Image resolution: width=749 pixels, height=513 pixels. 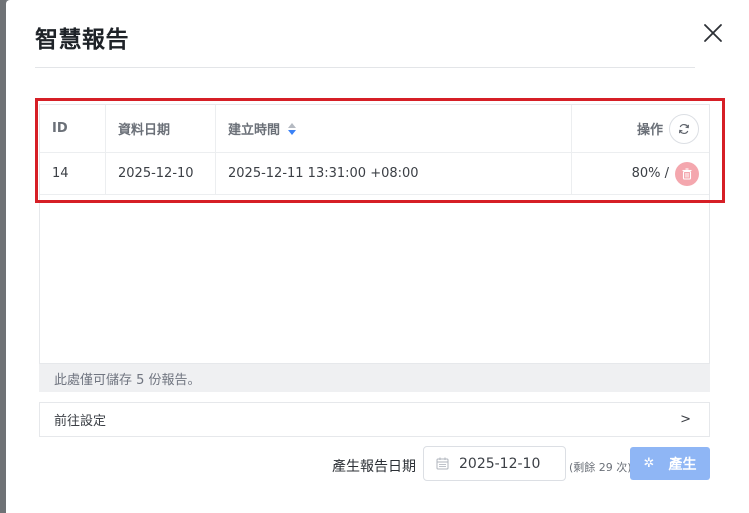 I want to click on settings-label: 前往設定, so click(x=80, y=421).